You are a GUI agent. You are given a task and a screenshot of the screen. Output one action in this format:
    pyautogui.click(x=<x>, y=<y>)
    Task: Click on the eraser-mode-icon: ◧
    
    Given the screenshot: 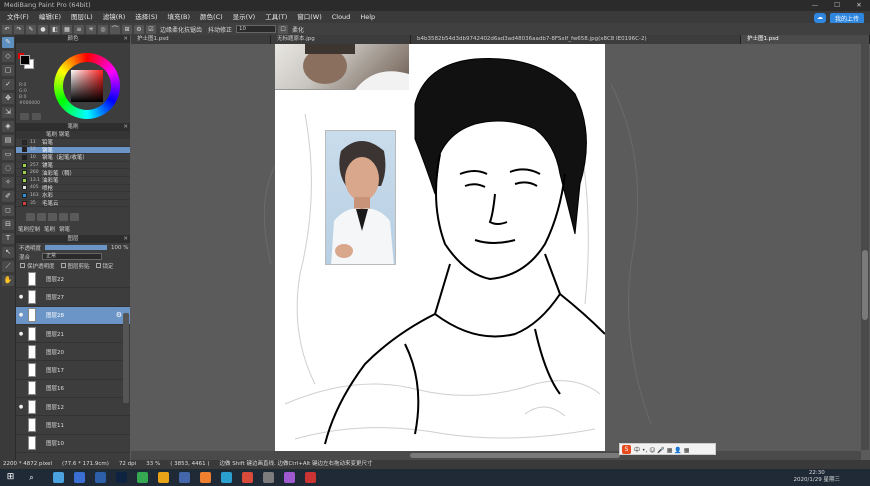 What is the action you would take?
    pyautogui.click(x=55, y=29)
    